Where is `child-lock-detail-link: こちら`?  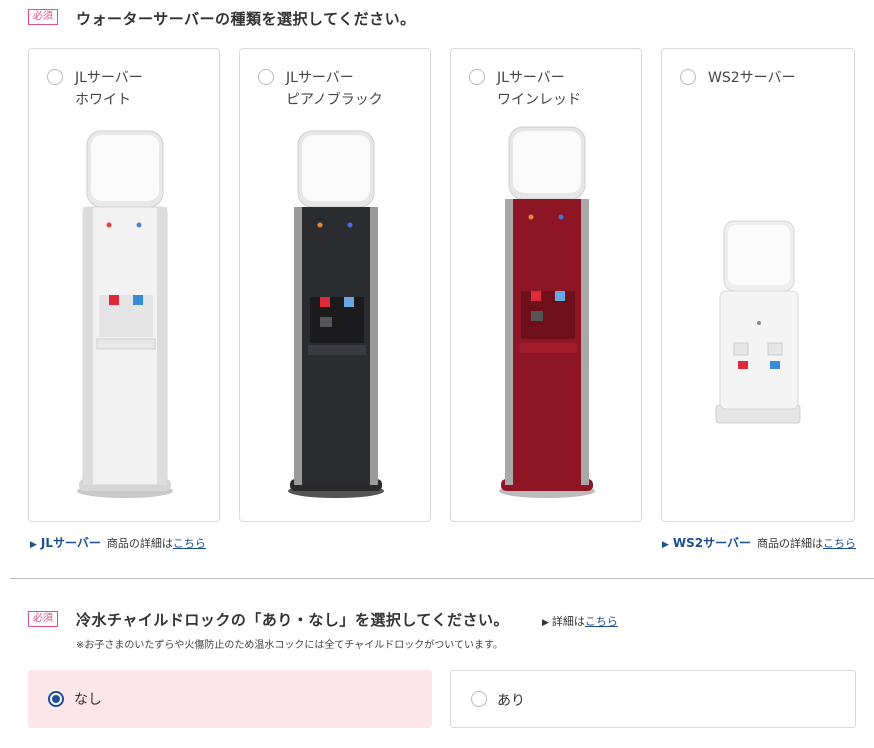
child-lock-detail-link: こちら is located at coordinates (601, 621).